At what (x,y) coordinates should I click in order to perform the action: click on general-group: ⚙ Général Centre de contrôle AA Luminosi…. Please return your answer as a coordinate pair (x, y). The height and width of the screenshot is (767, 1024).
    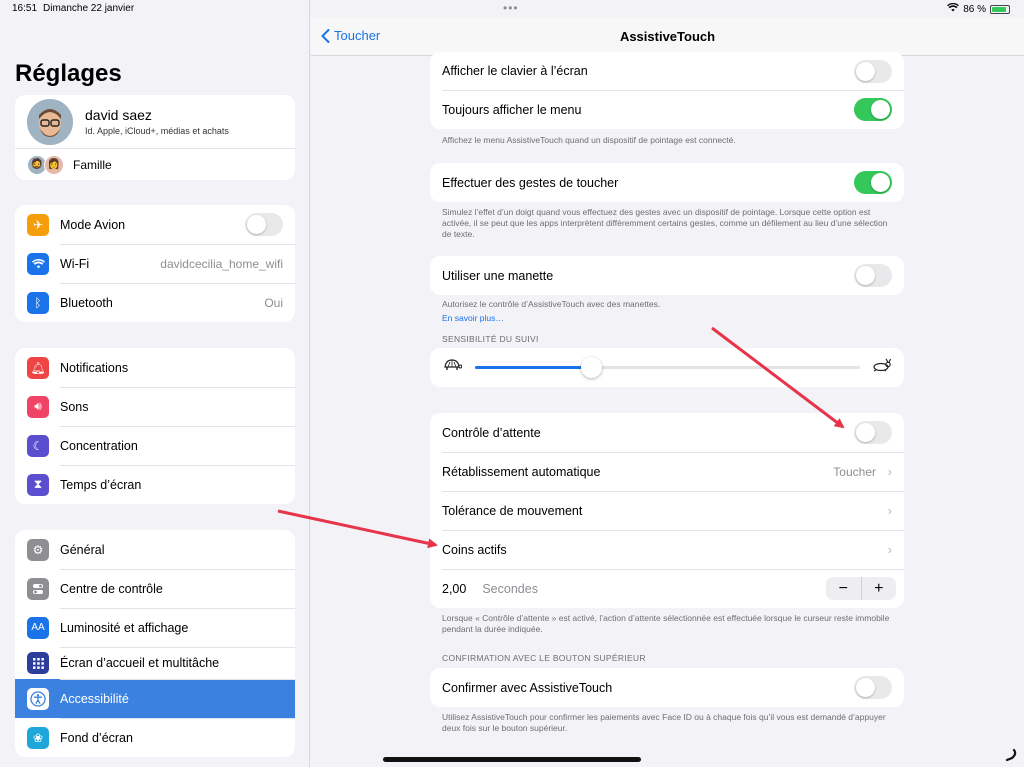
    Looking at the image, I should click on (155, 643).